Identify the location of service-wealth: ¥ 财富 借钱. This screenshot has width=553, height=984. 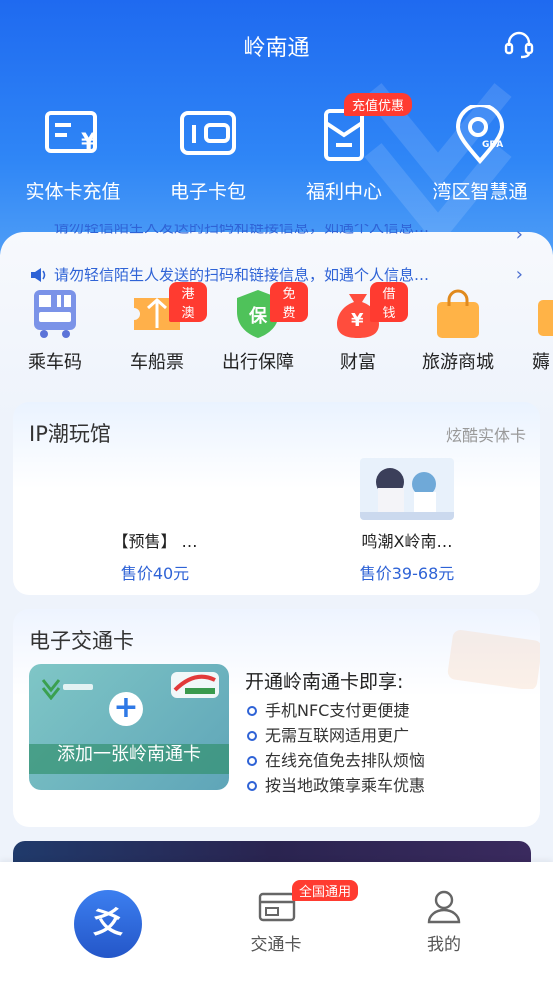
(358, 328).